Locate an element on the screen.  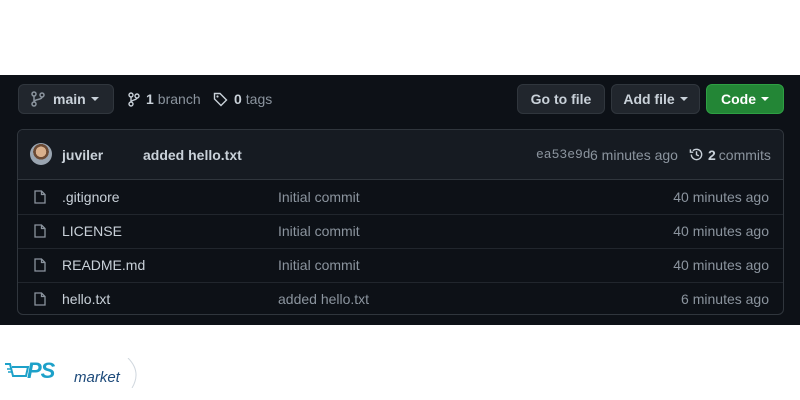
tags-link: 0 tags is located at coordinates (242, 99).